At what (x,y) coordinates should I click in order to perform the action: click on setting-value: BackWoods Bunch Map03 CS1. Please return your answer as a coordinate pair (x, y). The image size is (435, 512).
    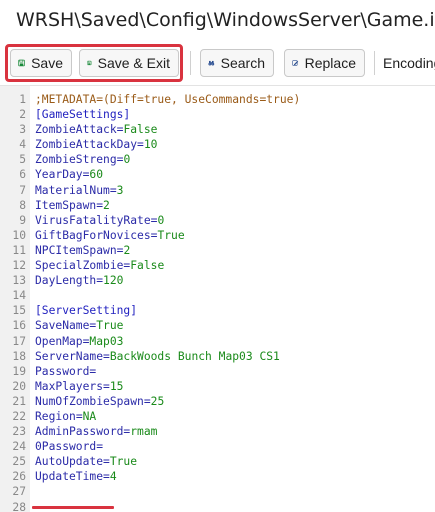
    Looking at the image, I should click on (194, 356).